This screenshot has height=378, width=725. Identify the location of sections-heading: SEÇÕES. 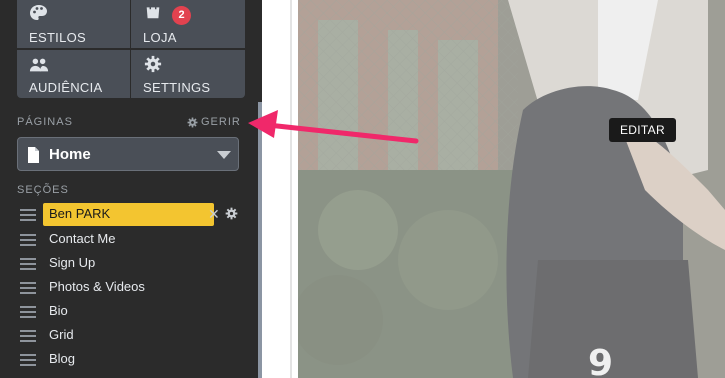
(43, 190).